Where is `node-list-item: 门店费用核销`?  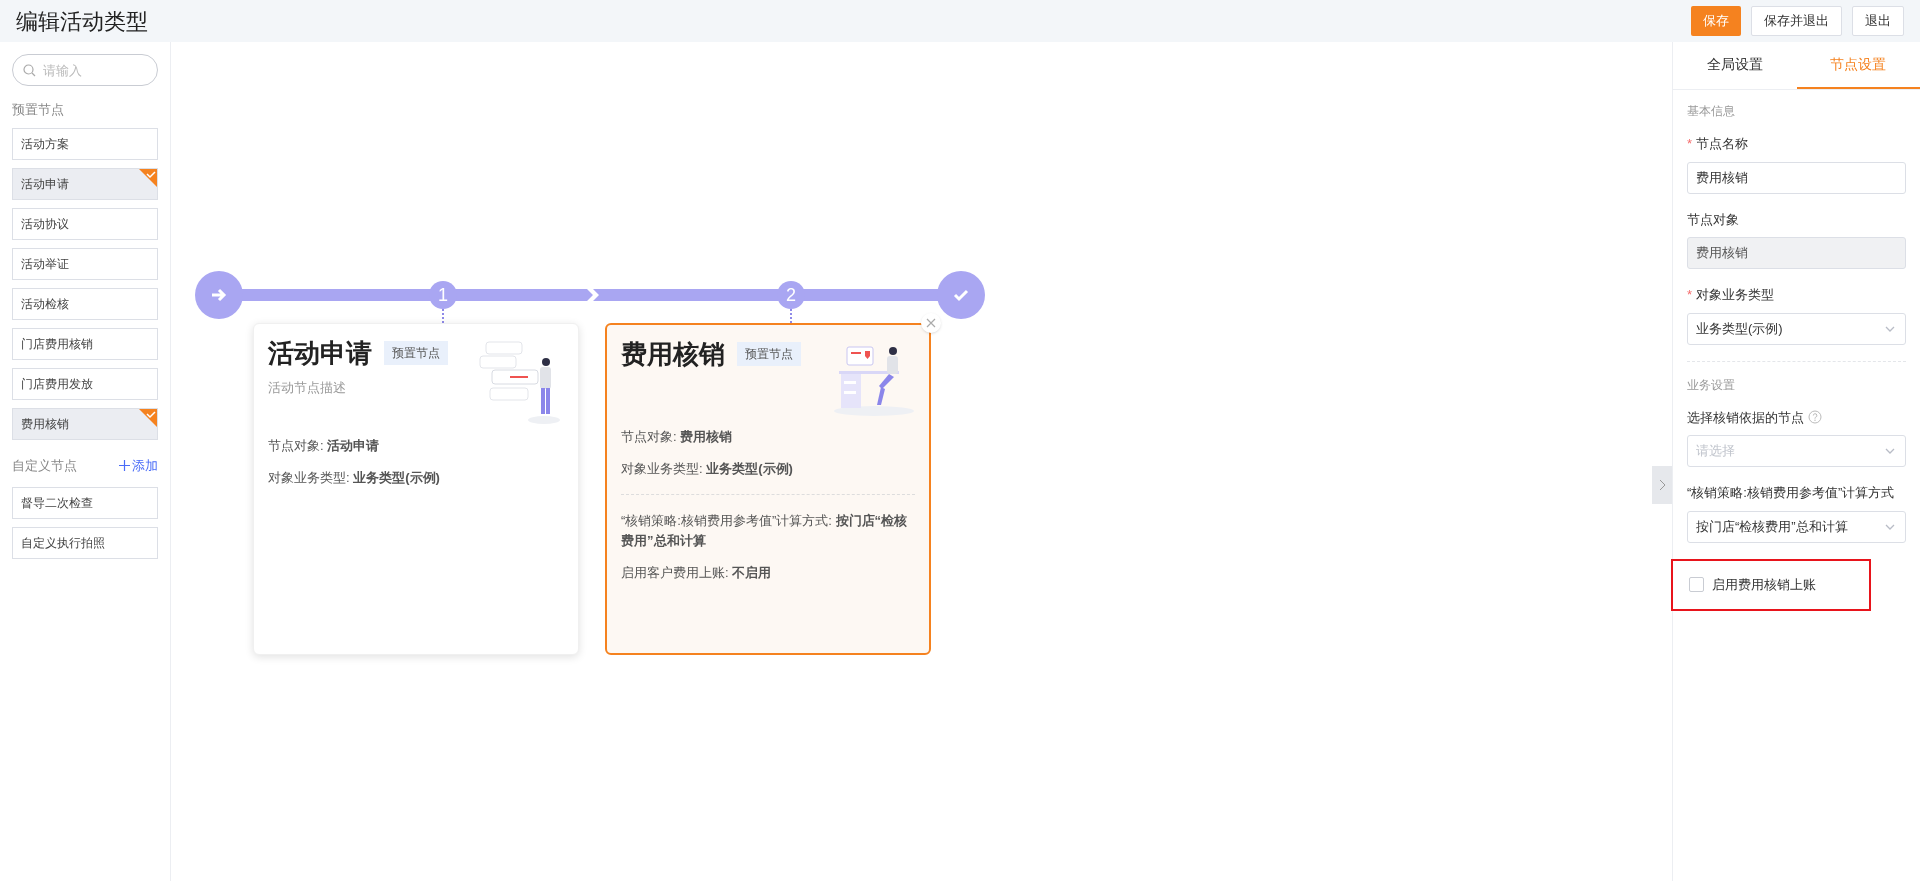 node-list-item: 门店费用核销 is located at coordinates (85, 343).